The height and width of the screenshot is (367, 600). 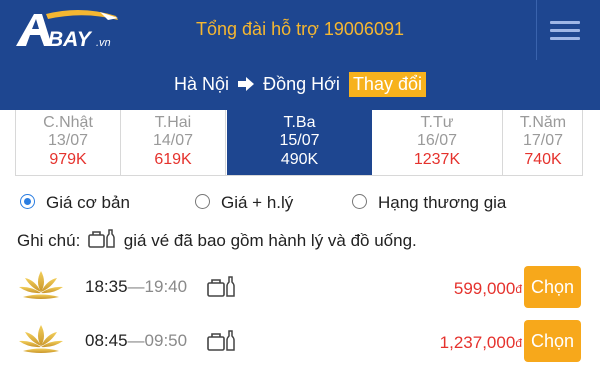 What do you see at coordinates (173, 122) in the screenshot?
I see `date-day: T.Hai` at bounding box center [173, 122].